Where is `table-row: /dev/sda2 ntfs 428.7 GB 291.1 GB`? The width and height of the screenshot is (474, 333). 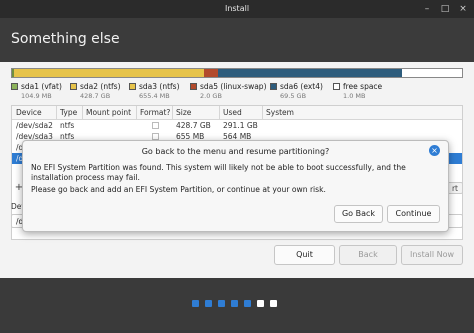 table-row: /dev/sda2 ntfs 428.7 GB 291.1 GB is located at coordinates (237, 125).